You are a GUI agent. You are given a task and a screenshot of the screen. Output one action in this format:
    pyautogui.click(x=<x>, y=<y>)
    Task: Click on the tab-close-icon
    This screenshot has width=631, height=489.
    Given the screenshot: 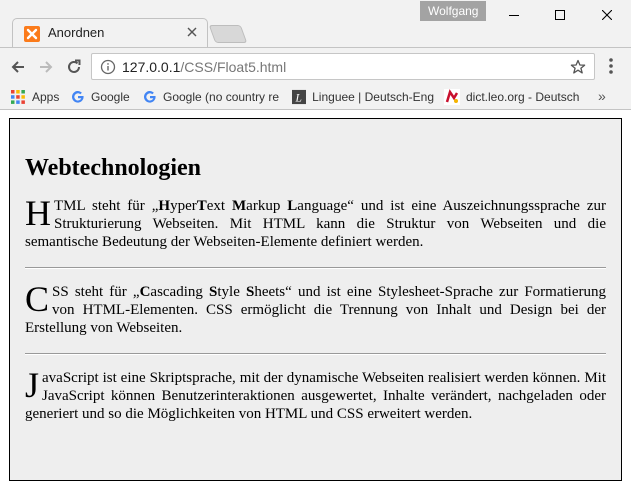 What is the action you would take?
    pyautogui.click(x=192, y=32)
    